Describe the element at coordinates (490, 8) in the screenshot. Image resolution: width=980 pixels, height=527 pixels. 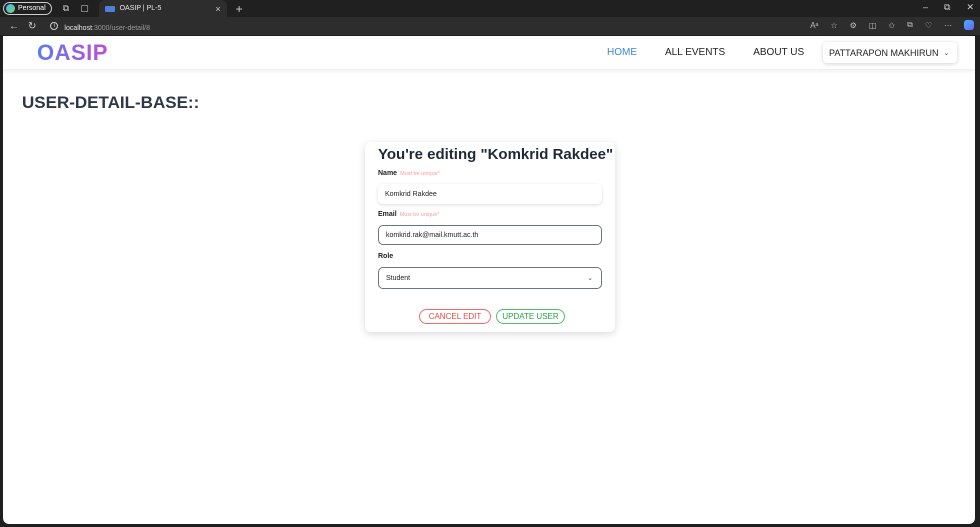
I see `browser-tab-bar: Personal ⧉ ▢ OASIP | PL-5 × + – ⧉ ✕` at that location.